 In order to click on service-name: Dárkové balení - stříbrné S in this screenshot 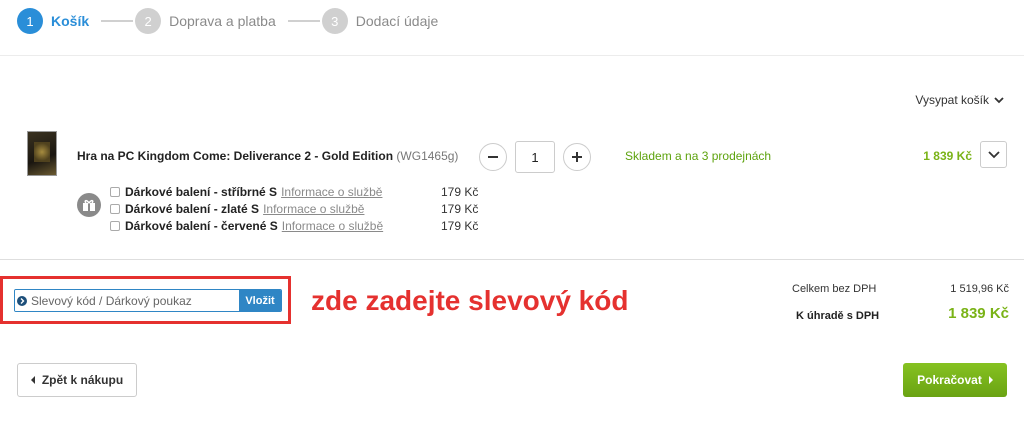, I will do `click(201, 191)`.